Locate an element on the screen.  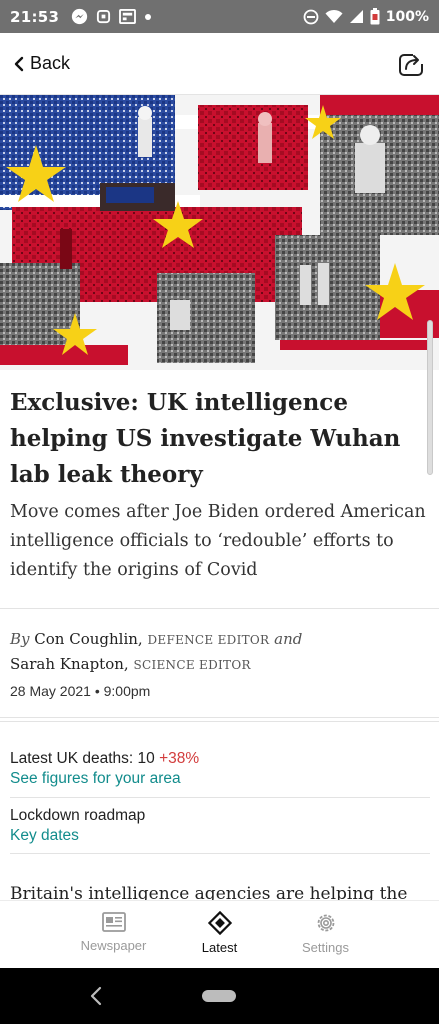
messenger-icon is located at coordinates (80, 16).